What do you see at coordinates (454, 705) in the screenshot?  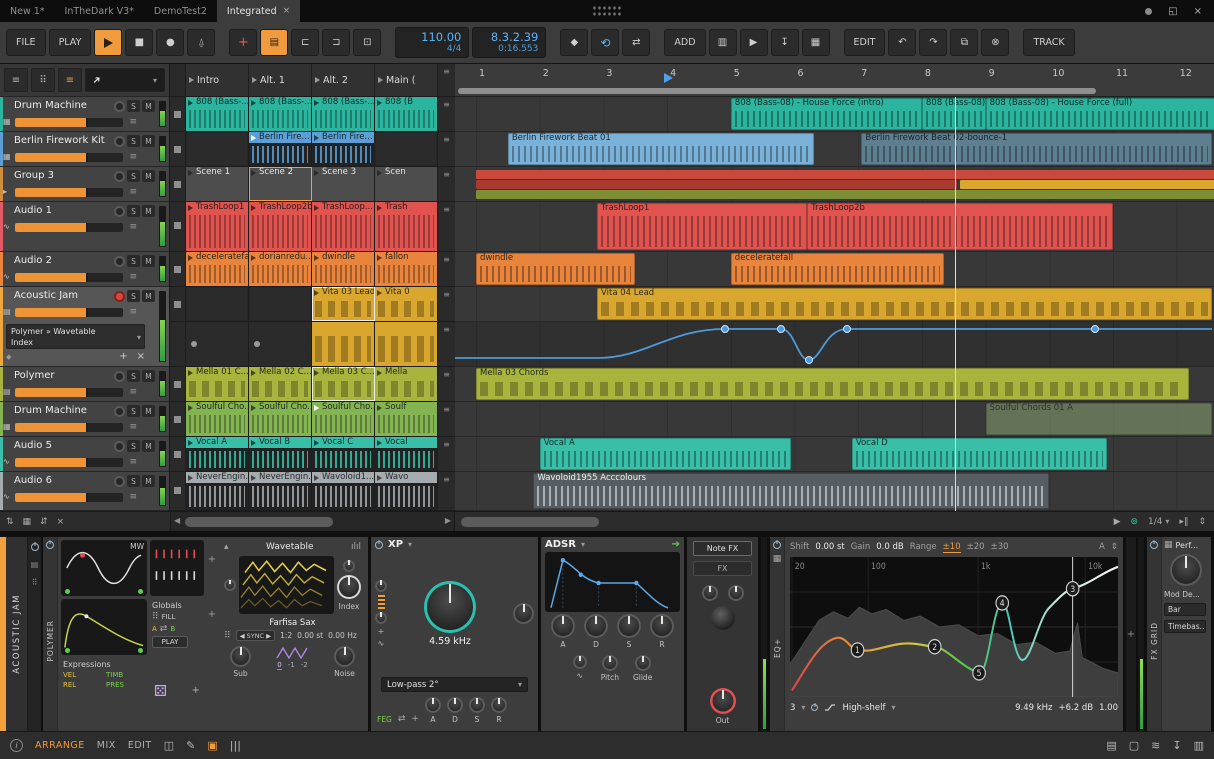 I see `filter-decay-knob` at bounding box center [454, 705].